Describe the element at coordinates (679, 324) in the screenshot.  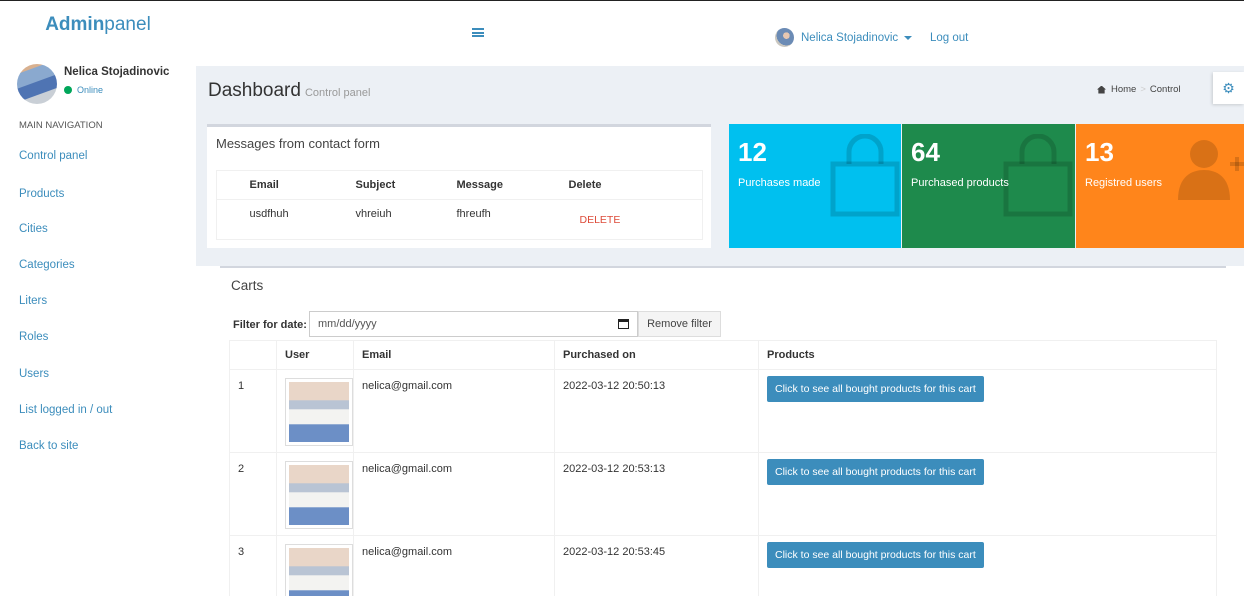
I see `remove-filter-button: Remove filter` at that location.